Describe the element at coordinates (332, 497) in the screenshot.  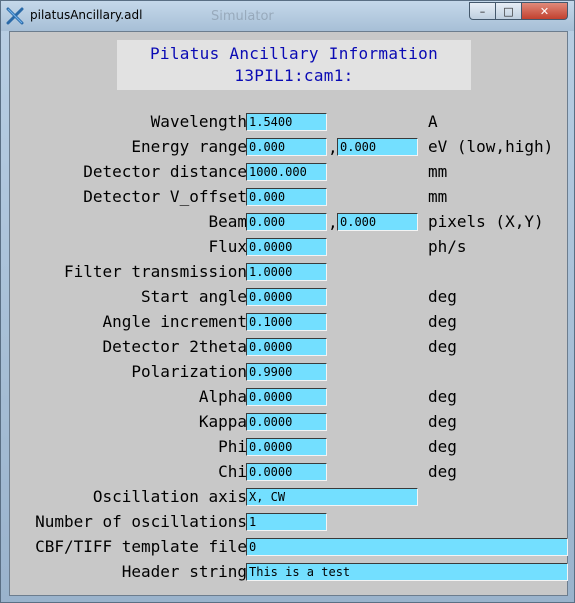
I see `oscillation-axis-input: X, CW` at that location.